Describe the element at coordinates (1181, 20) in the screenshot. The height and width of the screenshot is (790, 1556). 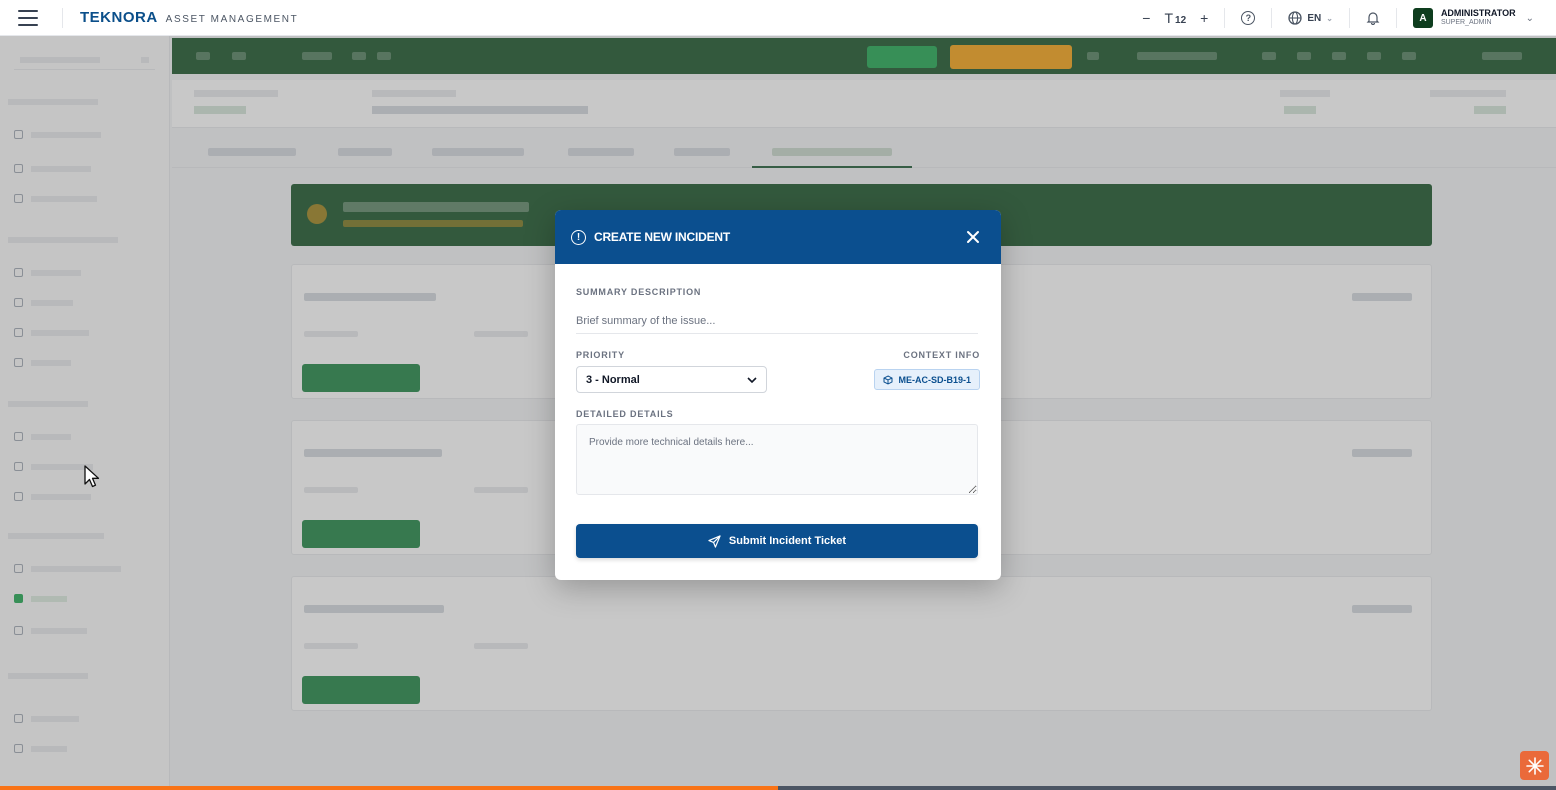
I see `font-size-value: 12` at that location.